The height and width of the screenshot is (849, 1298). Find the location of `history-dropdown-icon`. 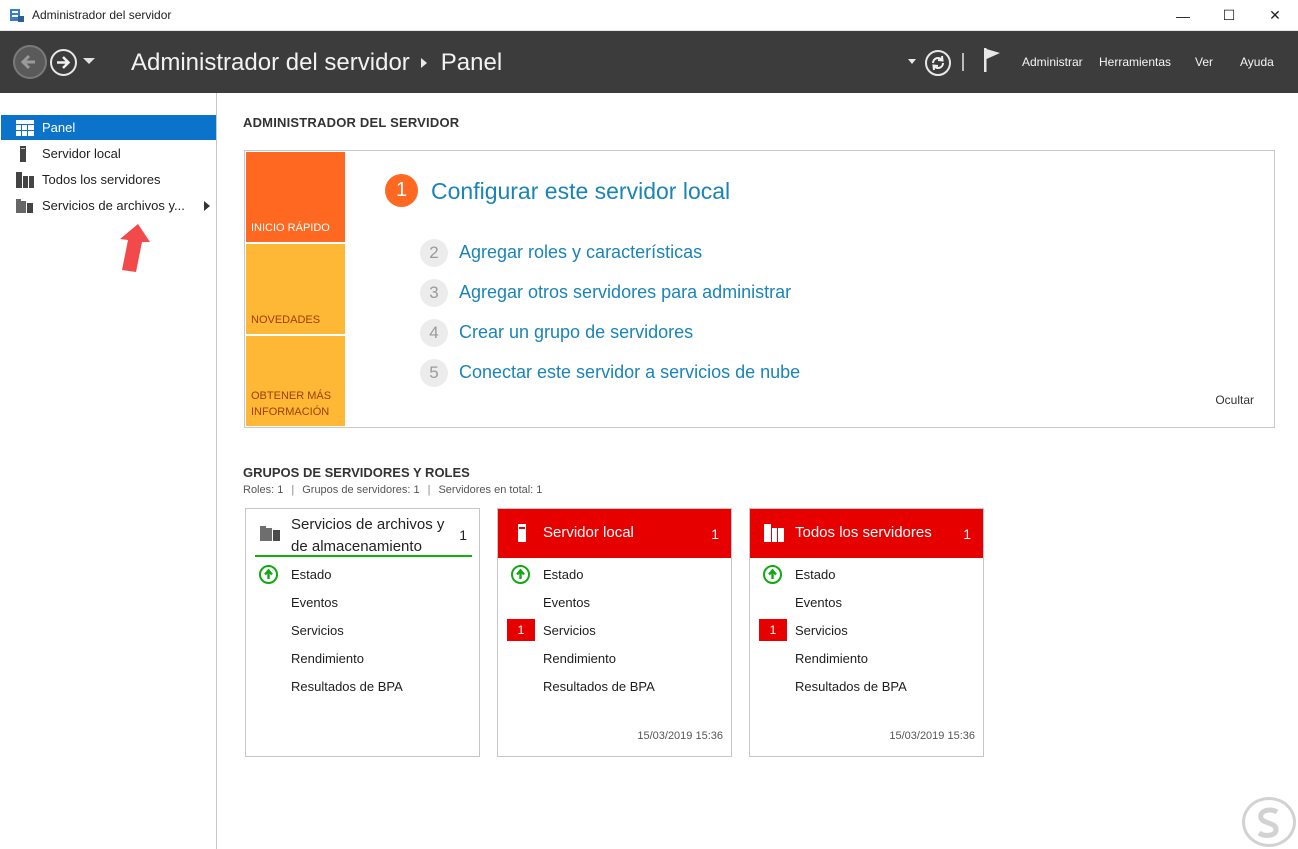

history-dropdown-icon is located at coordinates (89, 61).